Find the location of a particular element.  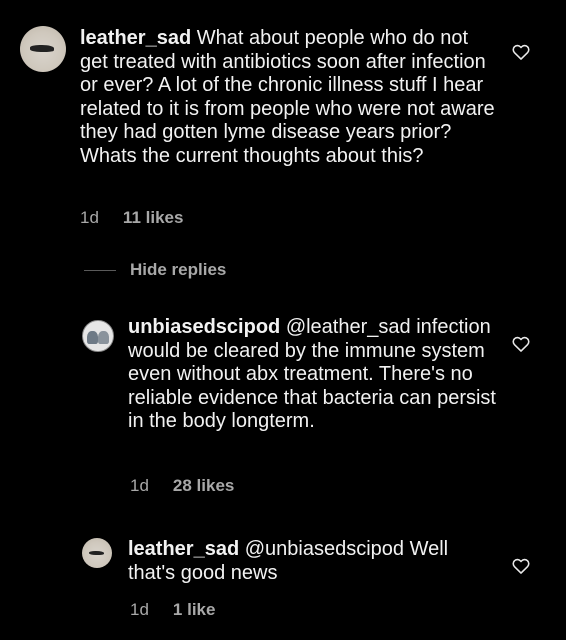

reply-username: leather_sad is located at coordinates (183, 549).